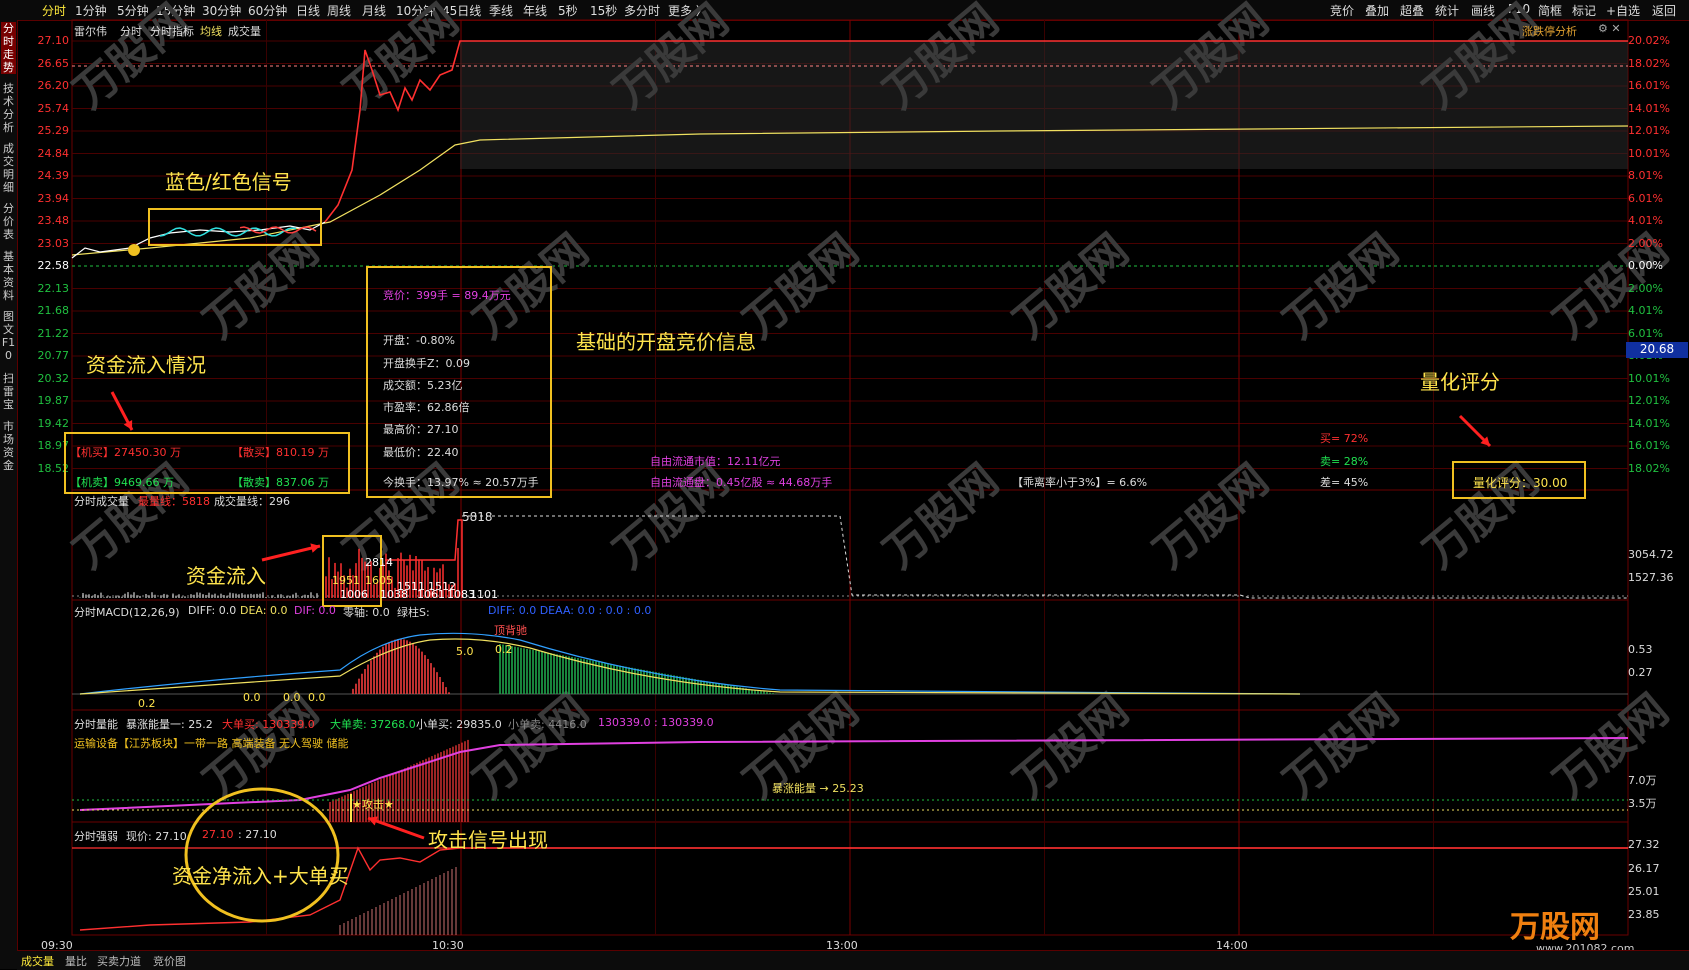 This screenshot has height=970, width=1689. What do you see at coordinates (44, 175) in the screenshot?
I see `price-tick: 24.39` at bounding box center [44, 175].